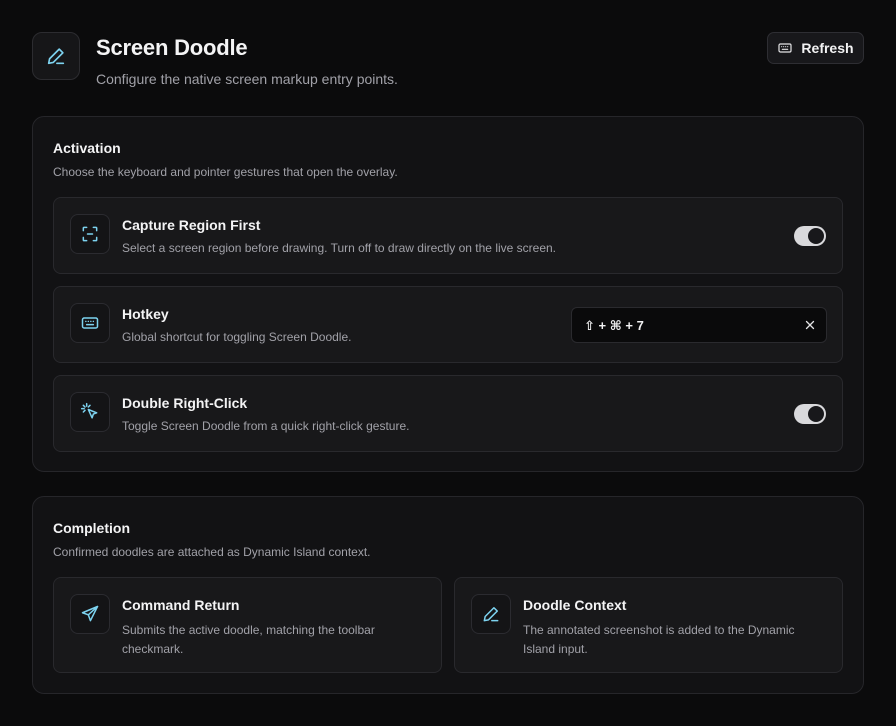 The image size is (896, 726). I want to click on double-right-click-toggle, so click(810, 414).